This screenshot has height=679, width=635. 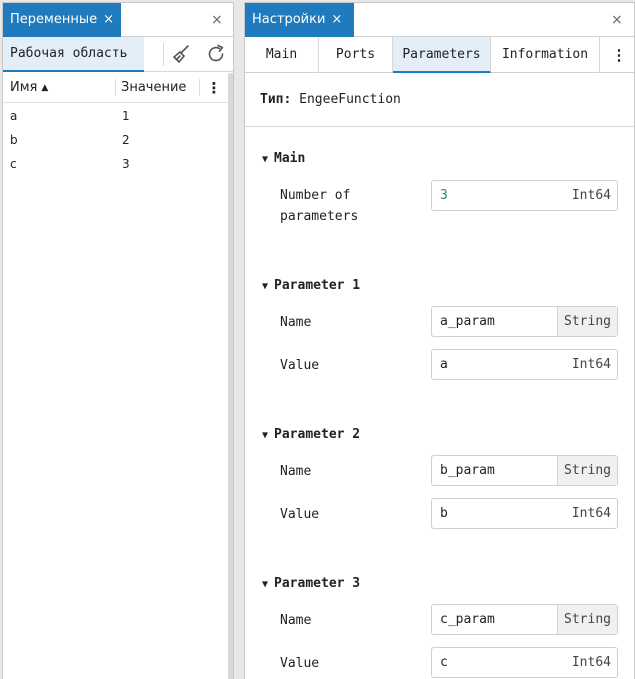 I want to click on variables-tabbar: Переменные × ×, so click(x=118, y=20).